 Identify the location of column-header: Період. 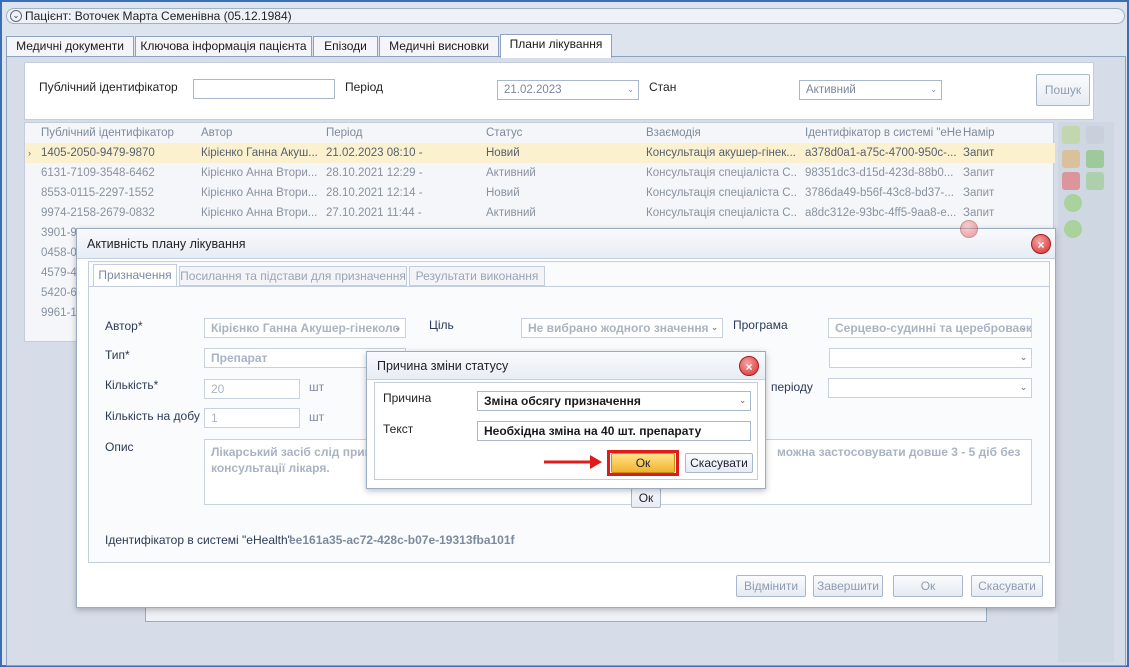
(344, 133).